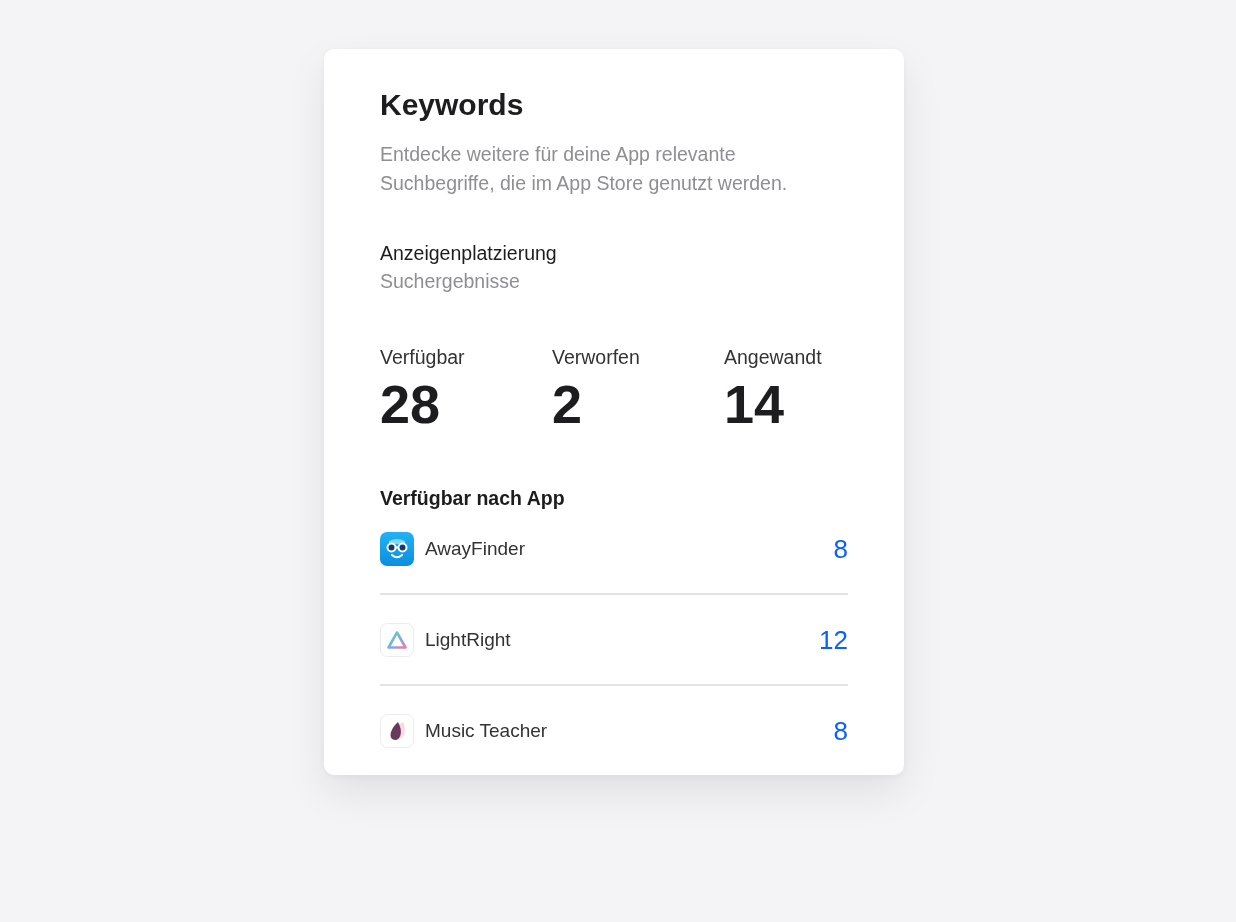 This screenshot has width=1236, height=922. Describe the element at coordinates (754, 404) in the screenshot. I see `stat-value: 14` at that location.